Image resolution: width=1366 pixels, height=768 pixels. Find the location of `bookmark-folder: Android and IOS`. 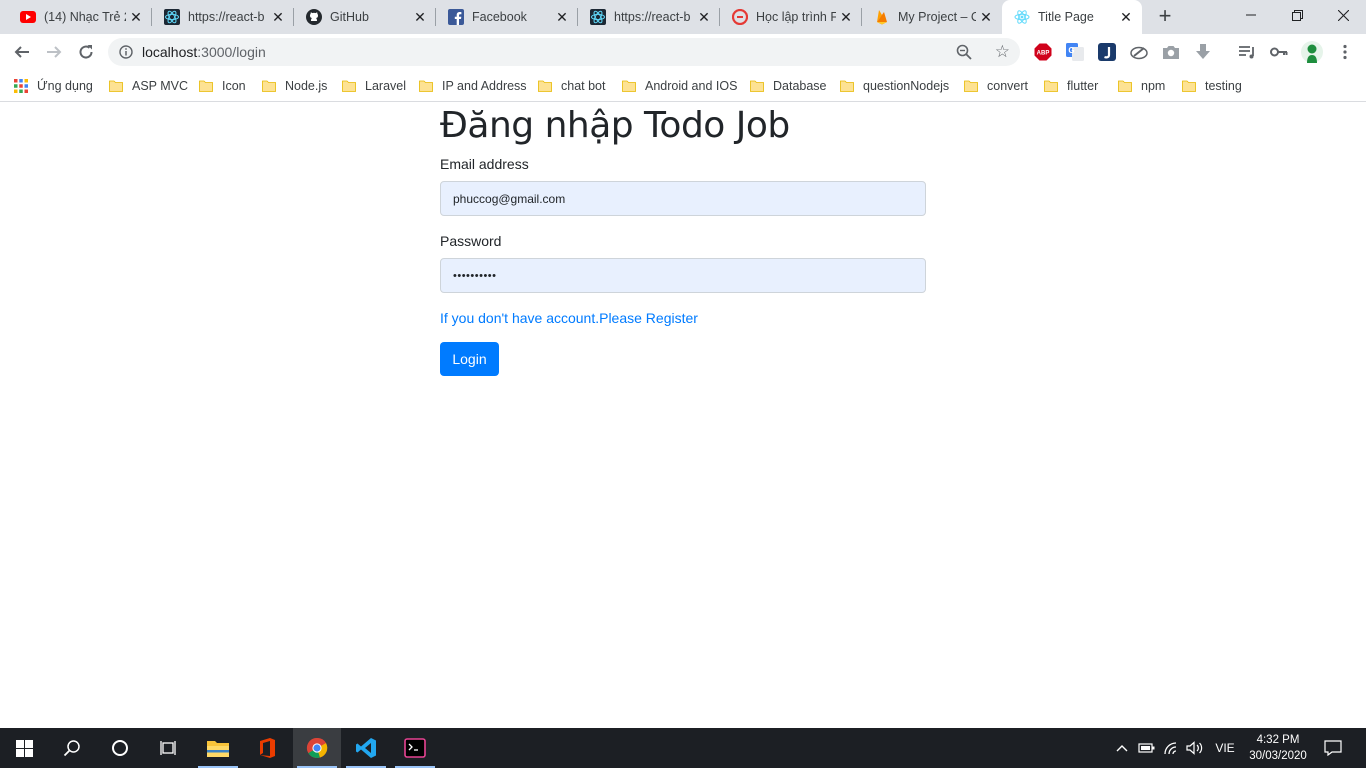

bookmark-folder: Android and IOS is located at coordinates (679, 86).